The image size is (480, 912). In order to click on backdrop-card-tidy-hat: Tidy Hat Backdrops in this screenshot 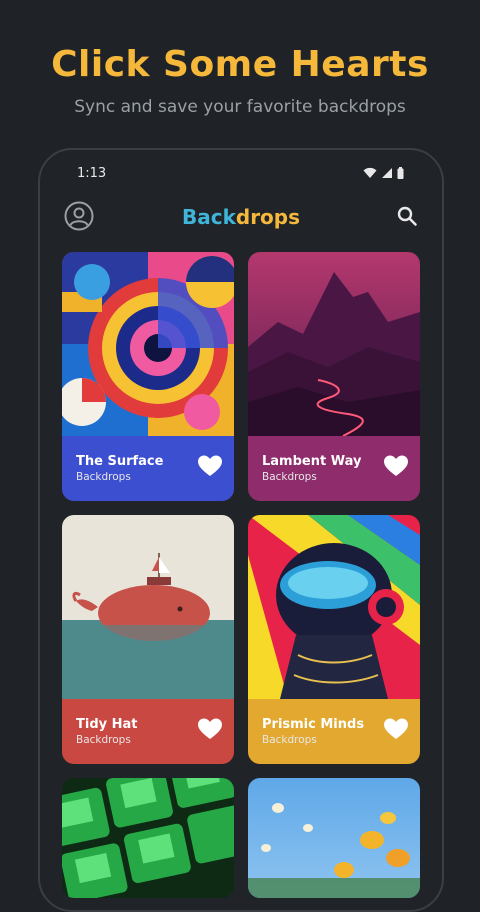, I will do `click(148, 639)`.